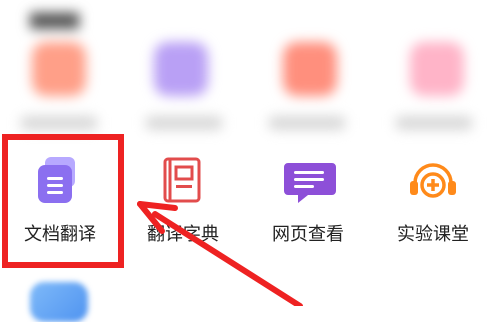 The height and width of the screenshot is (322, 491). What do you see at coordinates (220, 253) in the screenshot?
I see `pointer-arrow-icon` at bounding box center [220, 253].